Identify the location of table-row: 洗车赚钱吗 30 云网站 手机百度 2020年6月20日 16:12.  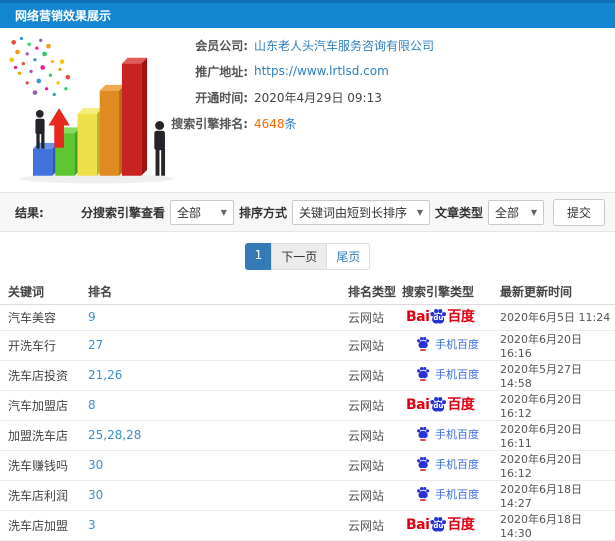
(307, 465).